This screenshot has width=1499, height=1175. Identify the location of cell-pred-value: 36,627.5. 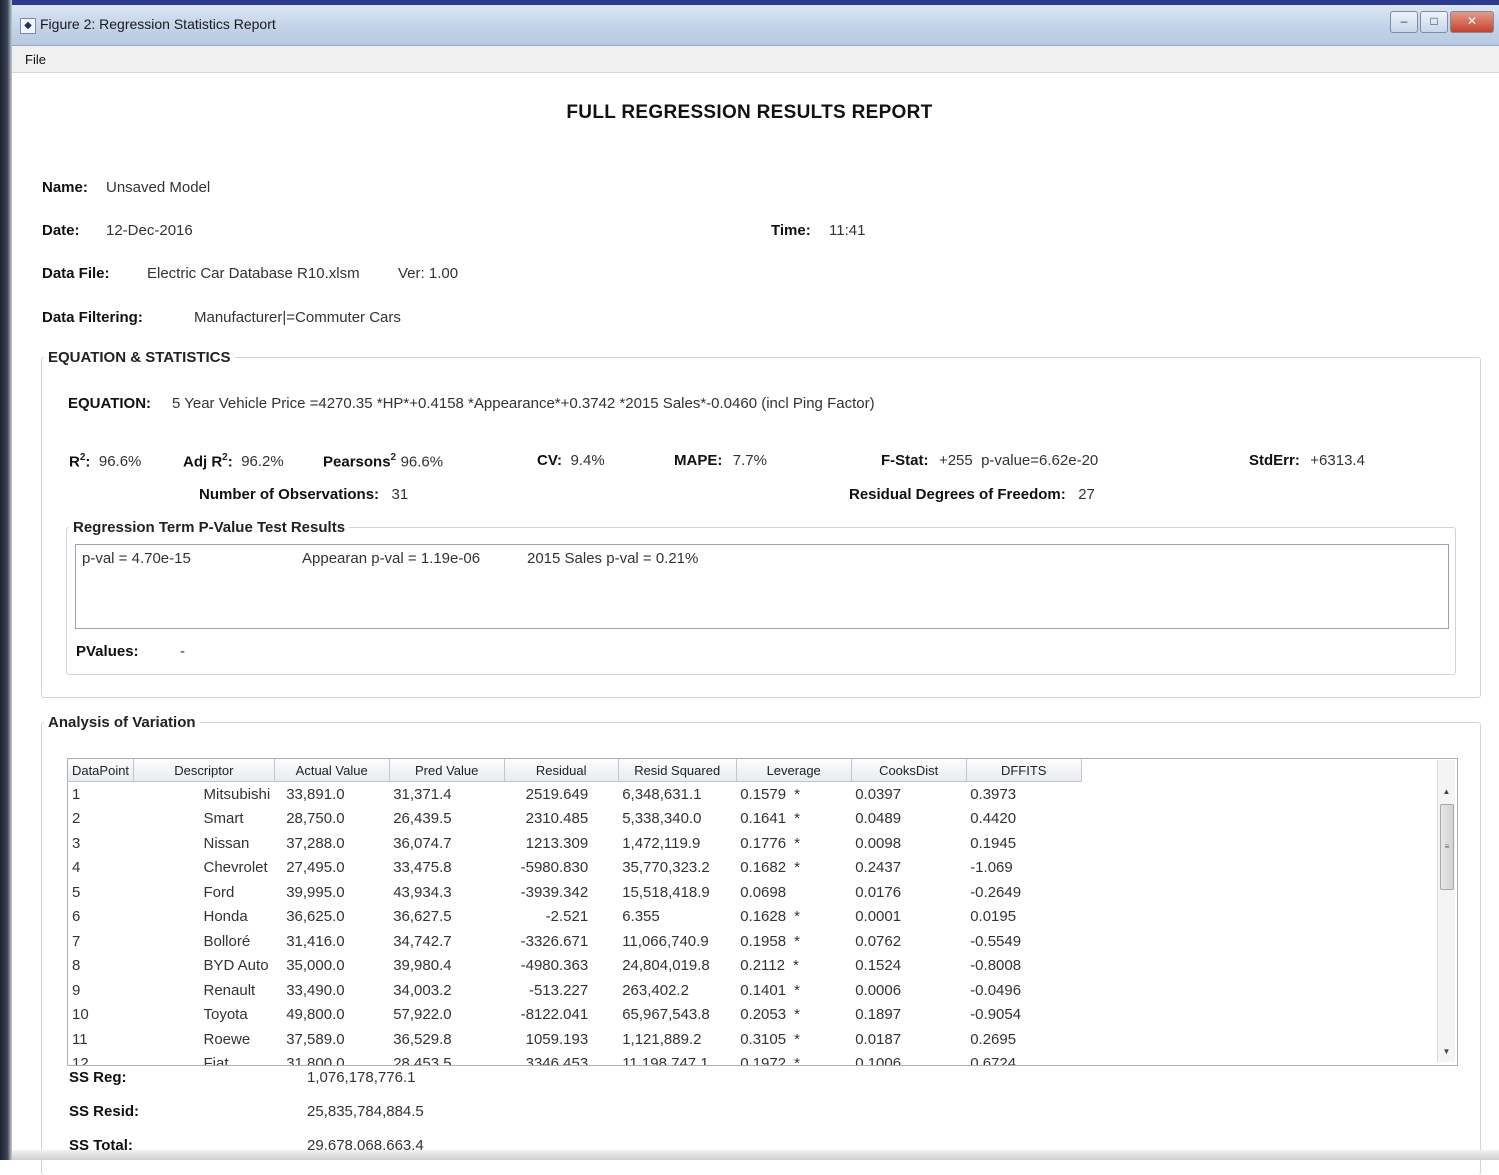
(422, 917).